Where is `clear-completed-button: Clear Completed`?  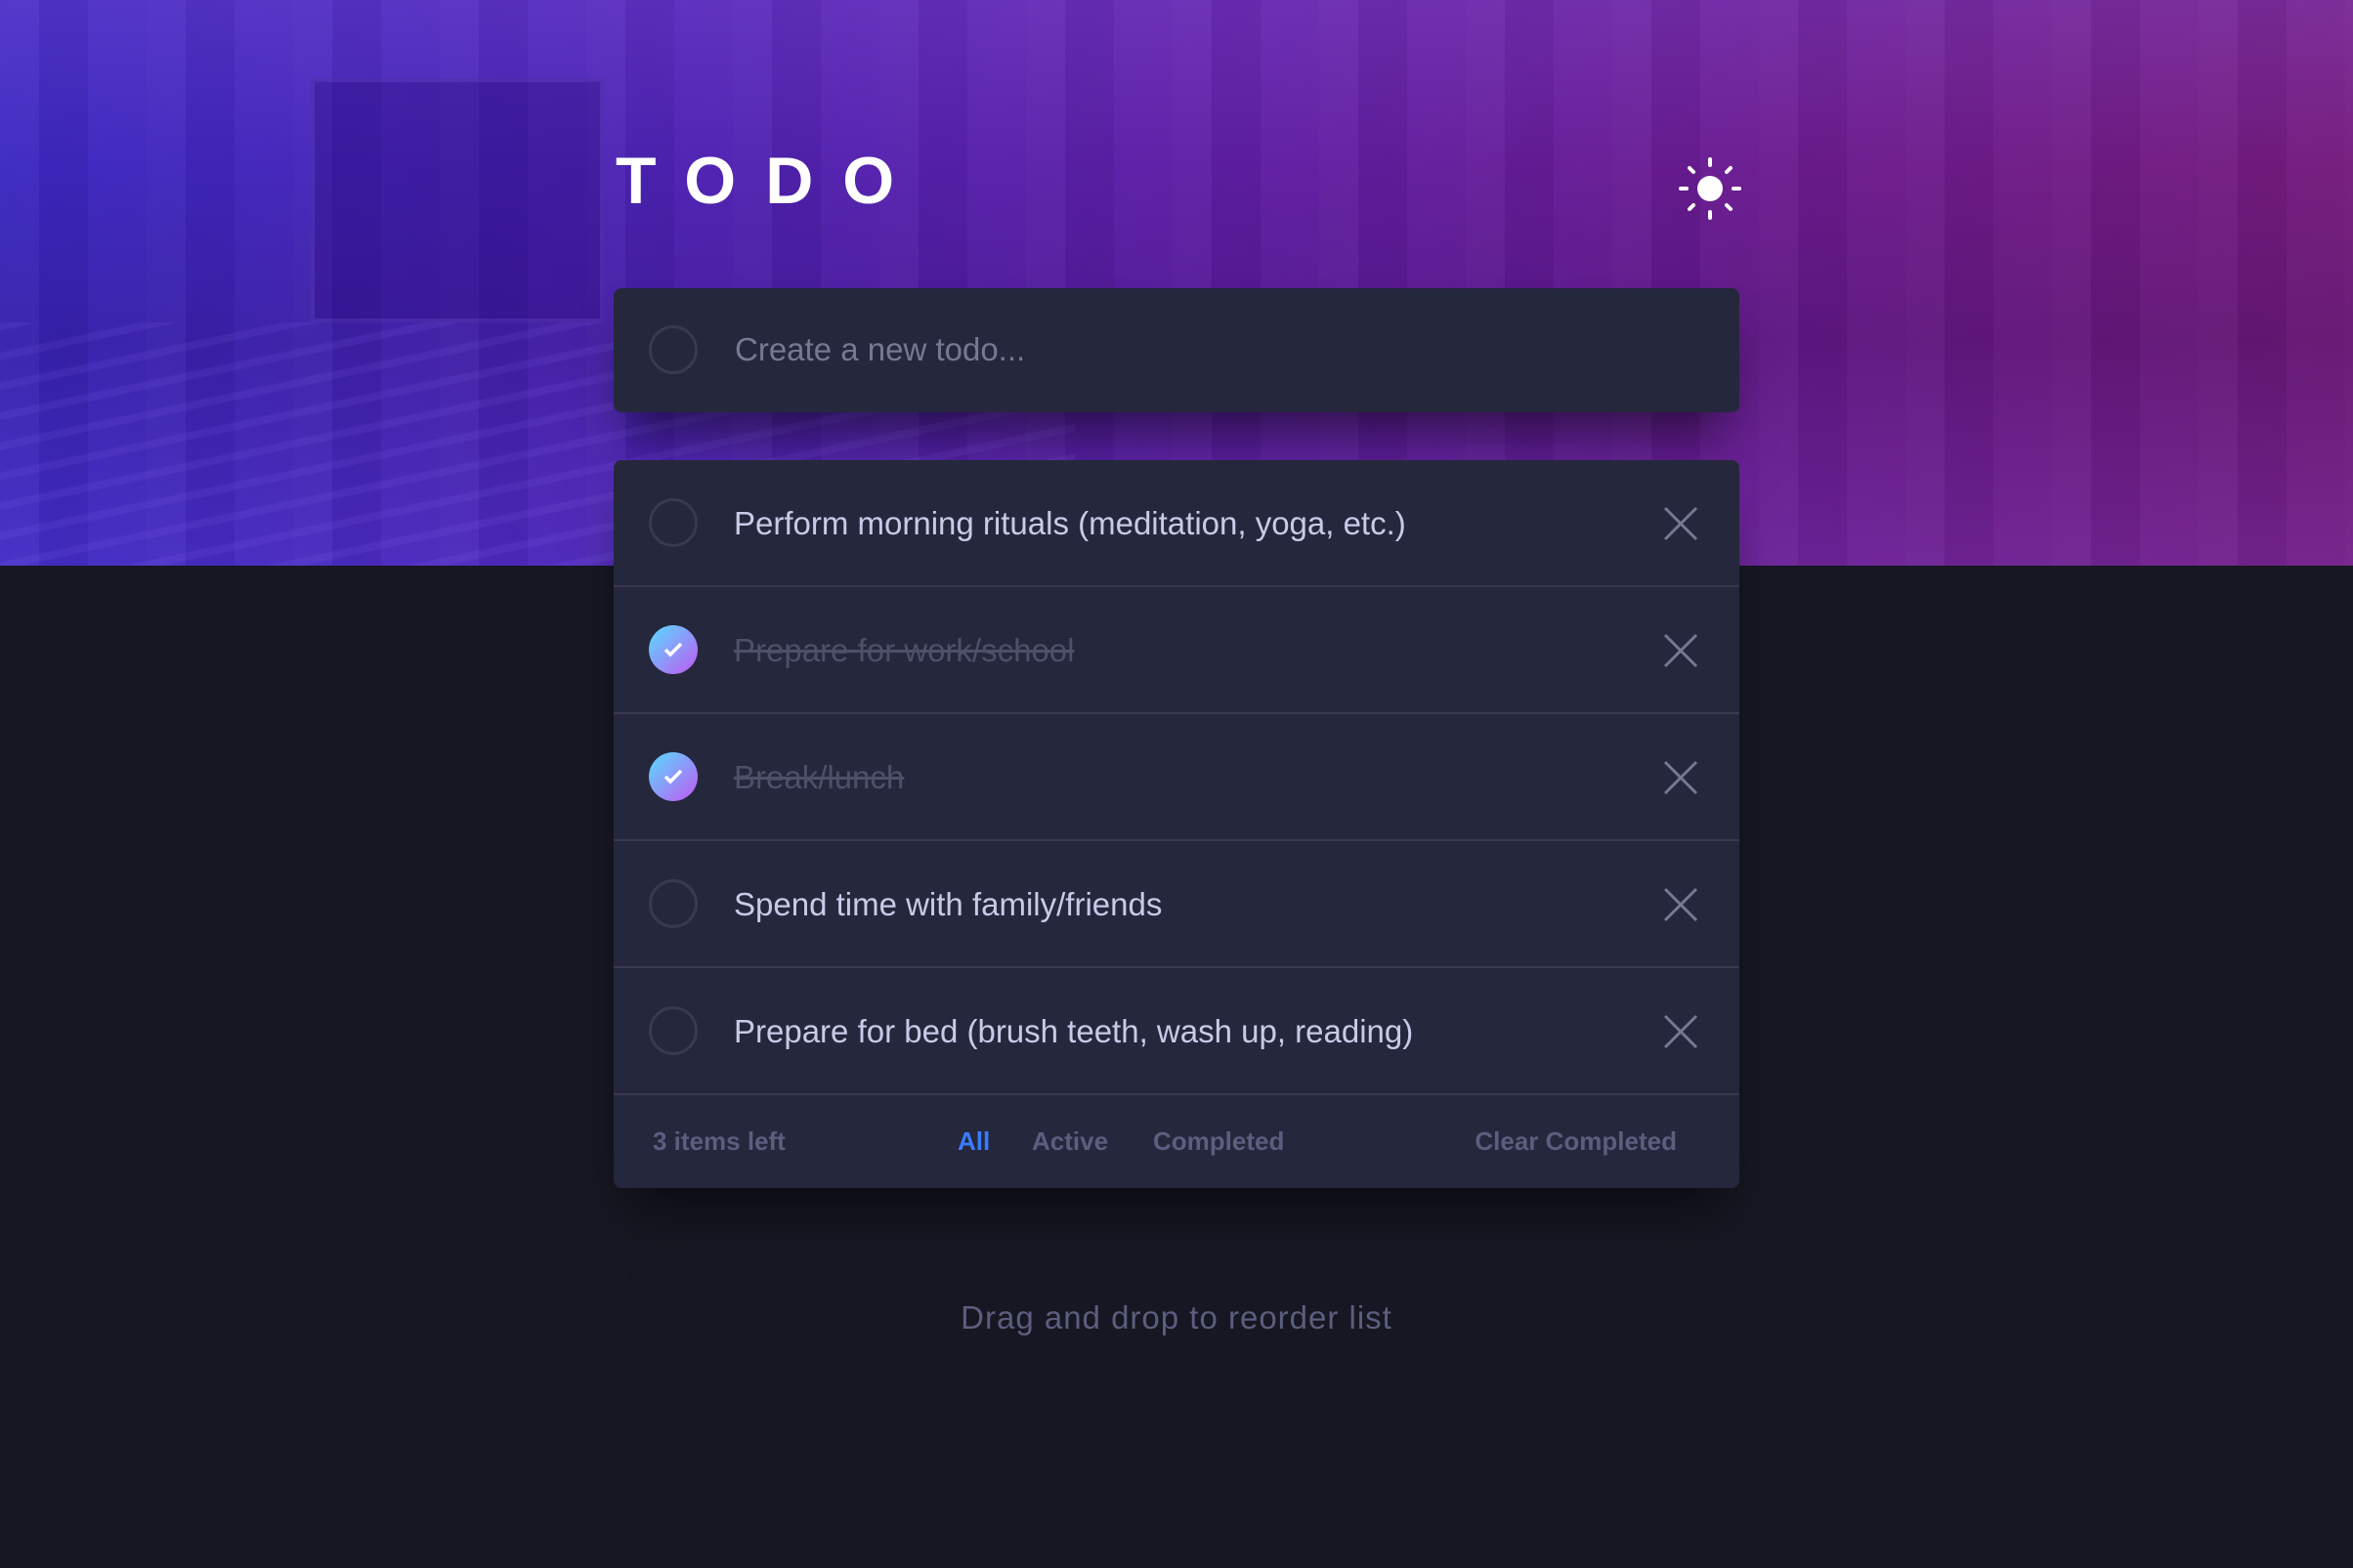
clear-completed-button: Clear Completed is located at coordinates (1576, 1141).